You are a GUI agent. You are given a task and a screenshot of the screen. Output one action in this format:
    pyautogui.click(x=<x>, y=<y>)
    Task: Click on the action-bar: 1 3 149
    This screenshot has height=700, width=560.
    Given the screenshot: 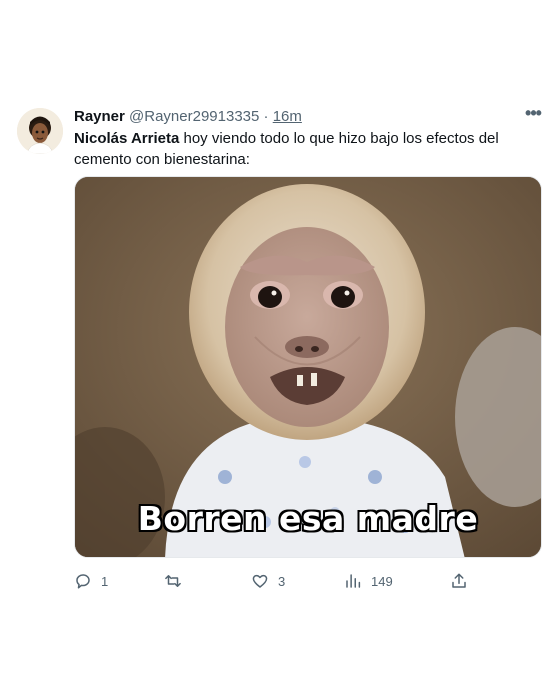 What is the action you would take?
    pyautogui.click(x=308, y=581)
    